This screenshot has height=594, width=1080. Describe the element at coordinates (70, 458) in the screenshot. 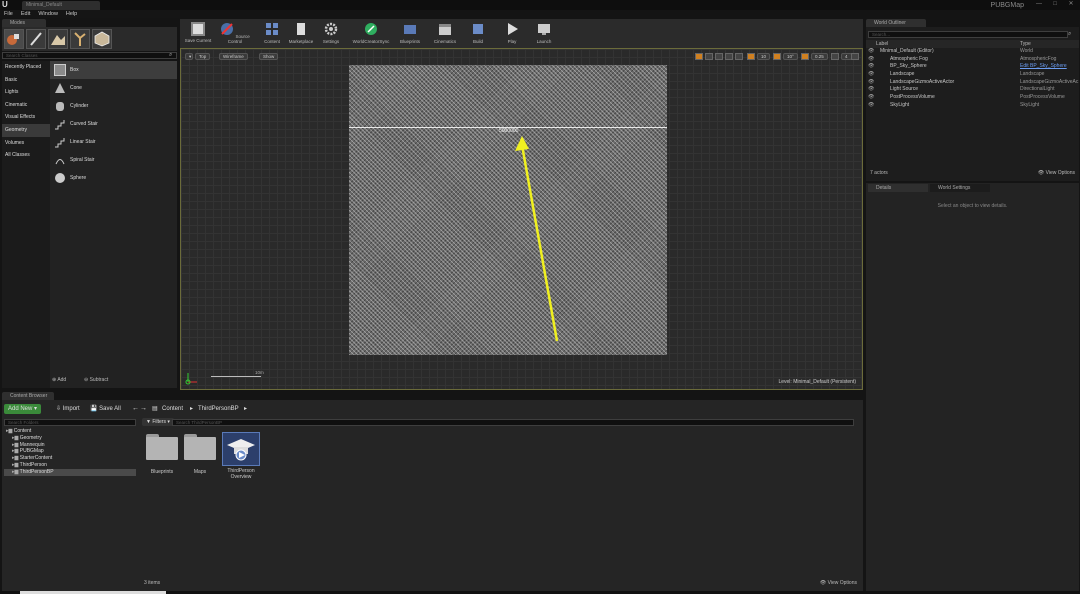

I see `folder-tree-item: ▸▆ StarterContent` at that location.